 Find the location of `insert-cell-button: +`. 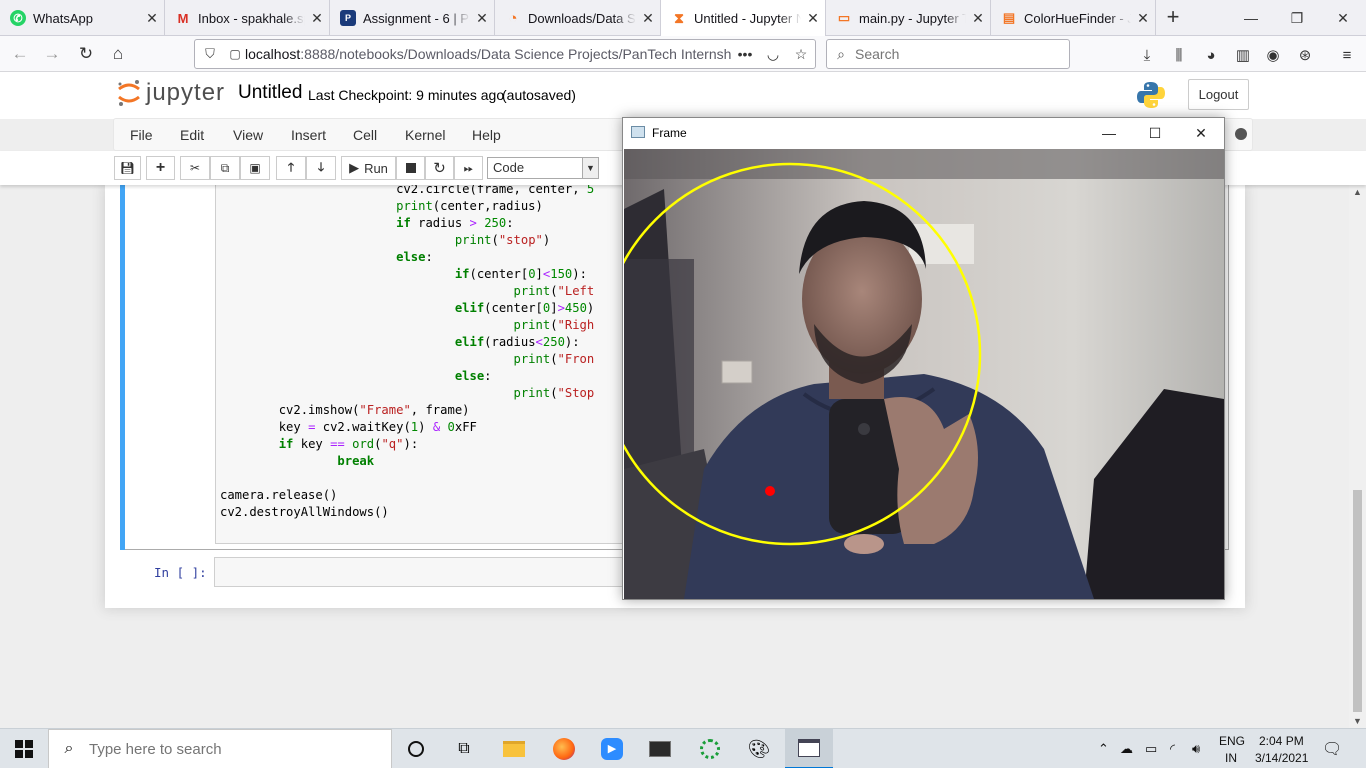

insert-cell-button: + is located at coordinates (160, 168).